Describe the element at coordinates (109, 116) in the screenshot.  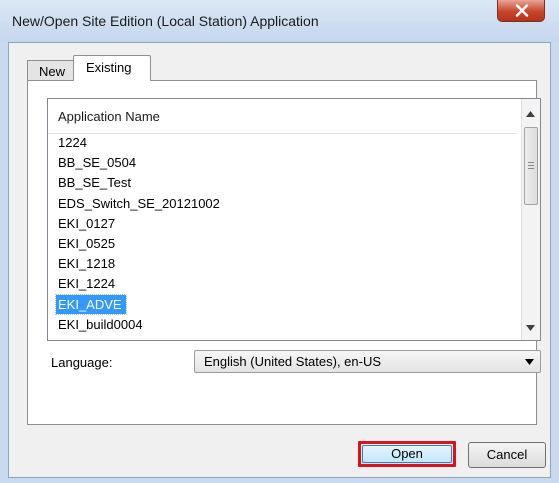
I see `column-header-label: Application Name` at that location.